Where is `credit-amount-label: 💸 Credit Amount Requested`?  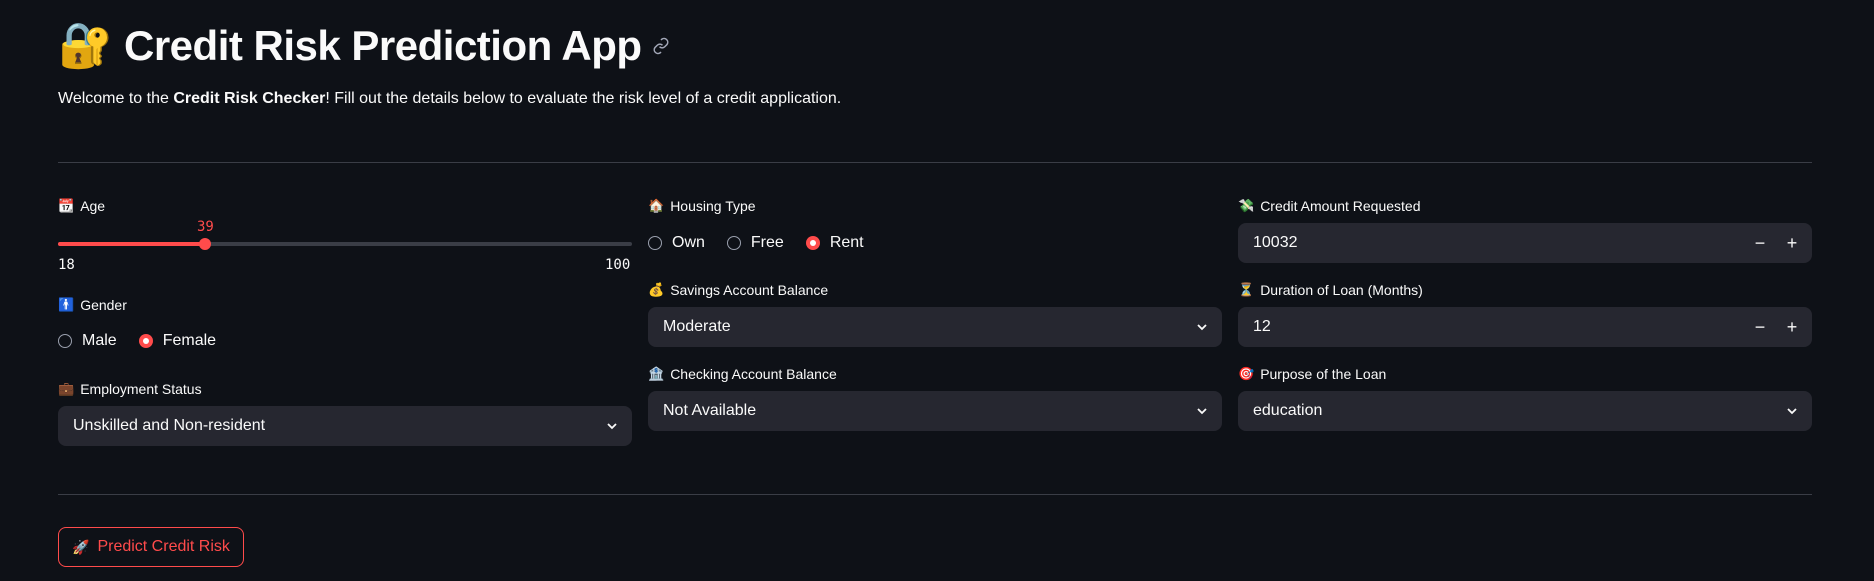 credit-amount-label: 💸 Credit Amount Requested is located at coordinates (1329, 206).